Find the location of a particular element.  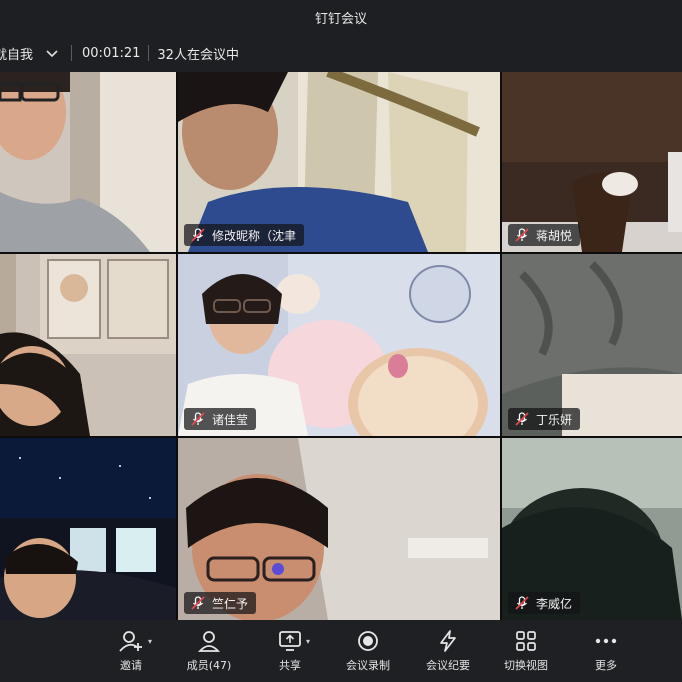

minutes-button: 会议纪要 is located at coordinates (448, 651).